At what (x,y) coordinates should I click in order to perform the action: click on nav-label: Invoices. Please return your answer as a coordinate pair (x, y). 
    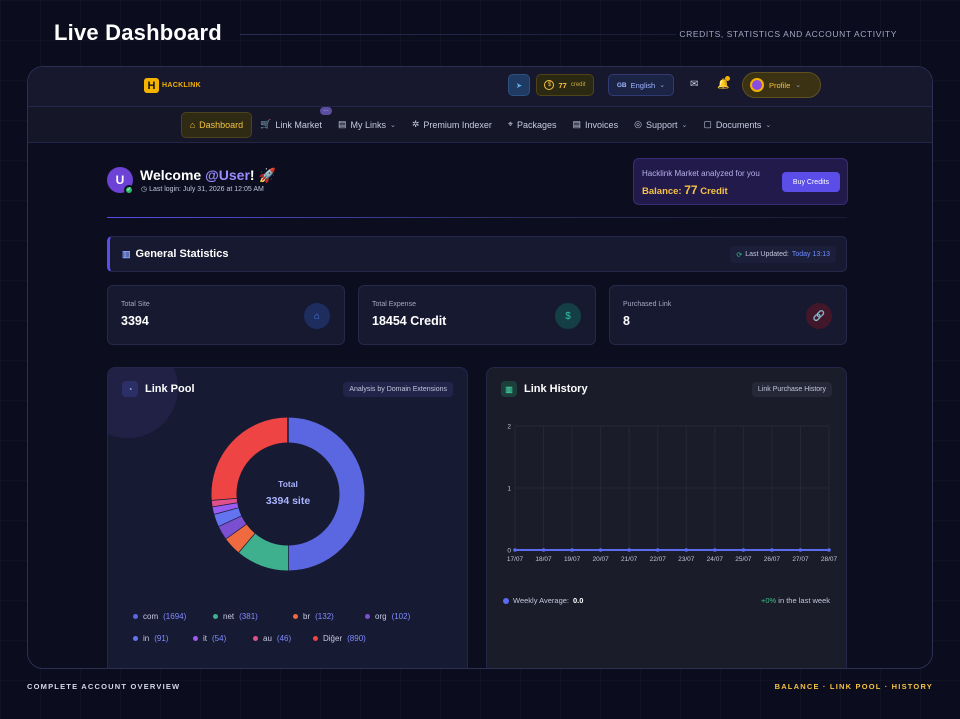
    Looking at the image, I should click on (602, 124).